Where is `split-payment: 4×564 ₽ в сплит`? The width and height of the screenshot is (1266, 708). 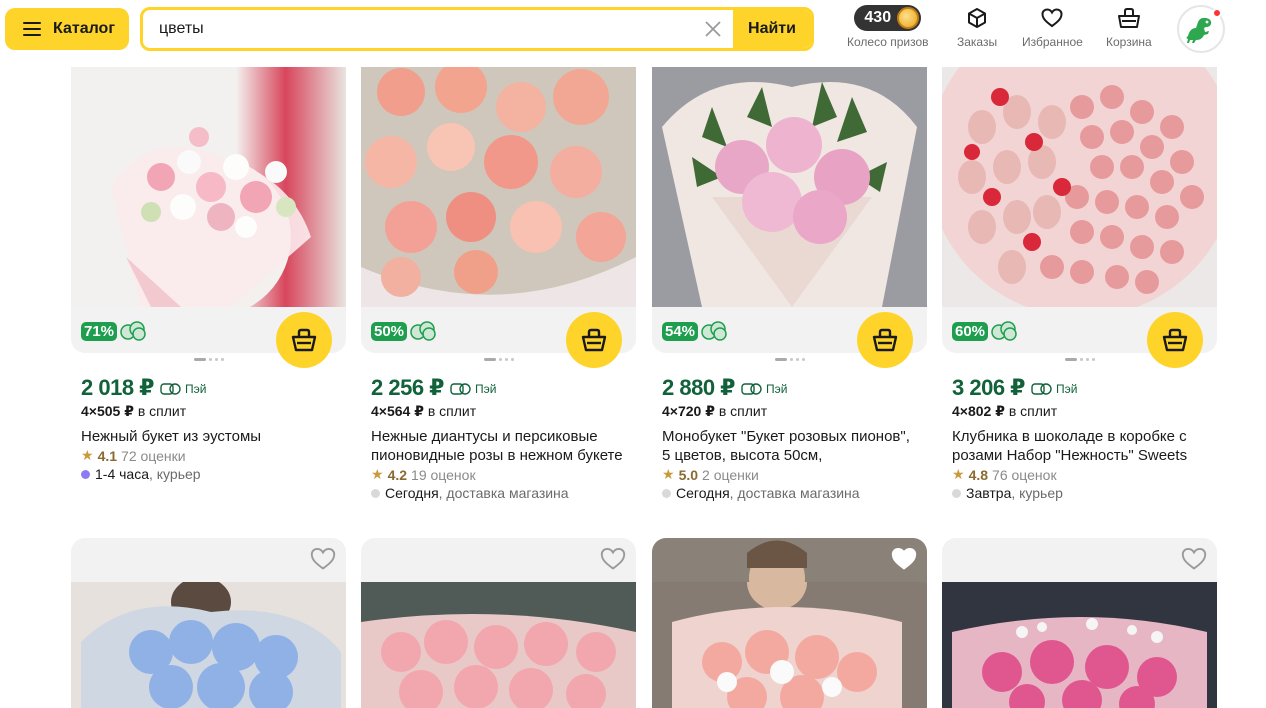
split-payment: 4×564 ₽ в сплит is located at coordinates (498, 411).